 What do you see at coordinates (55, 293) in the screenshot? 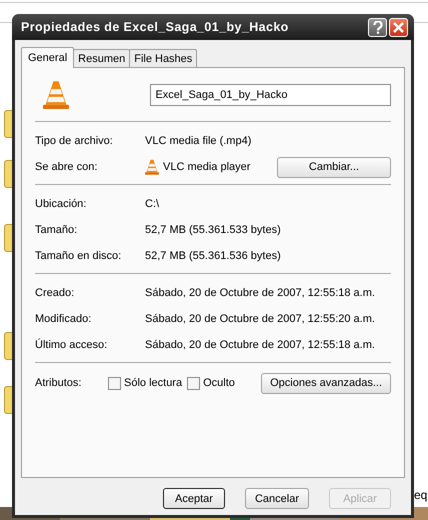
I see `property-label: Creado:` at bounding box center [55, 293].